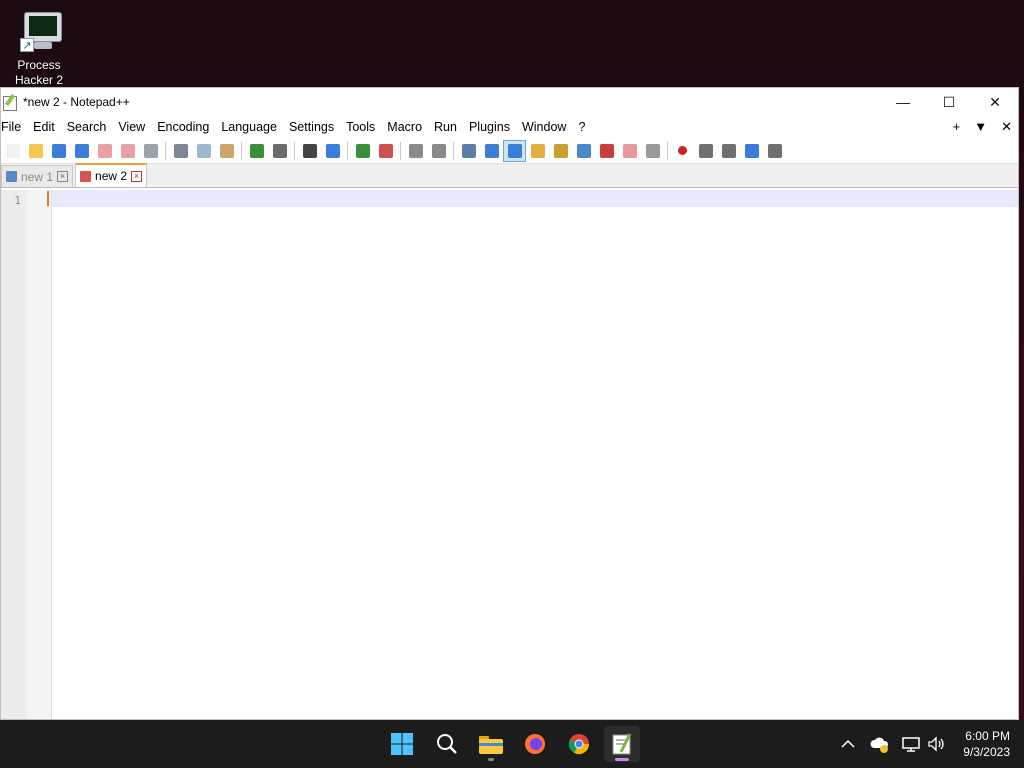 This screenshot has height=768, width=1024. I want to click on tab-label: new 1, so click(37, 176).